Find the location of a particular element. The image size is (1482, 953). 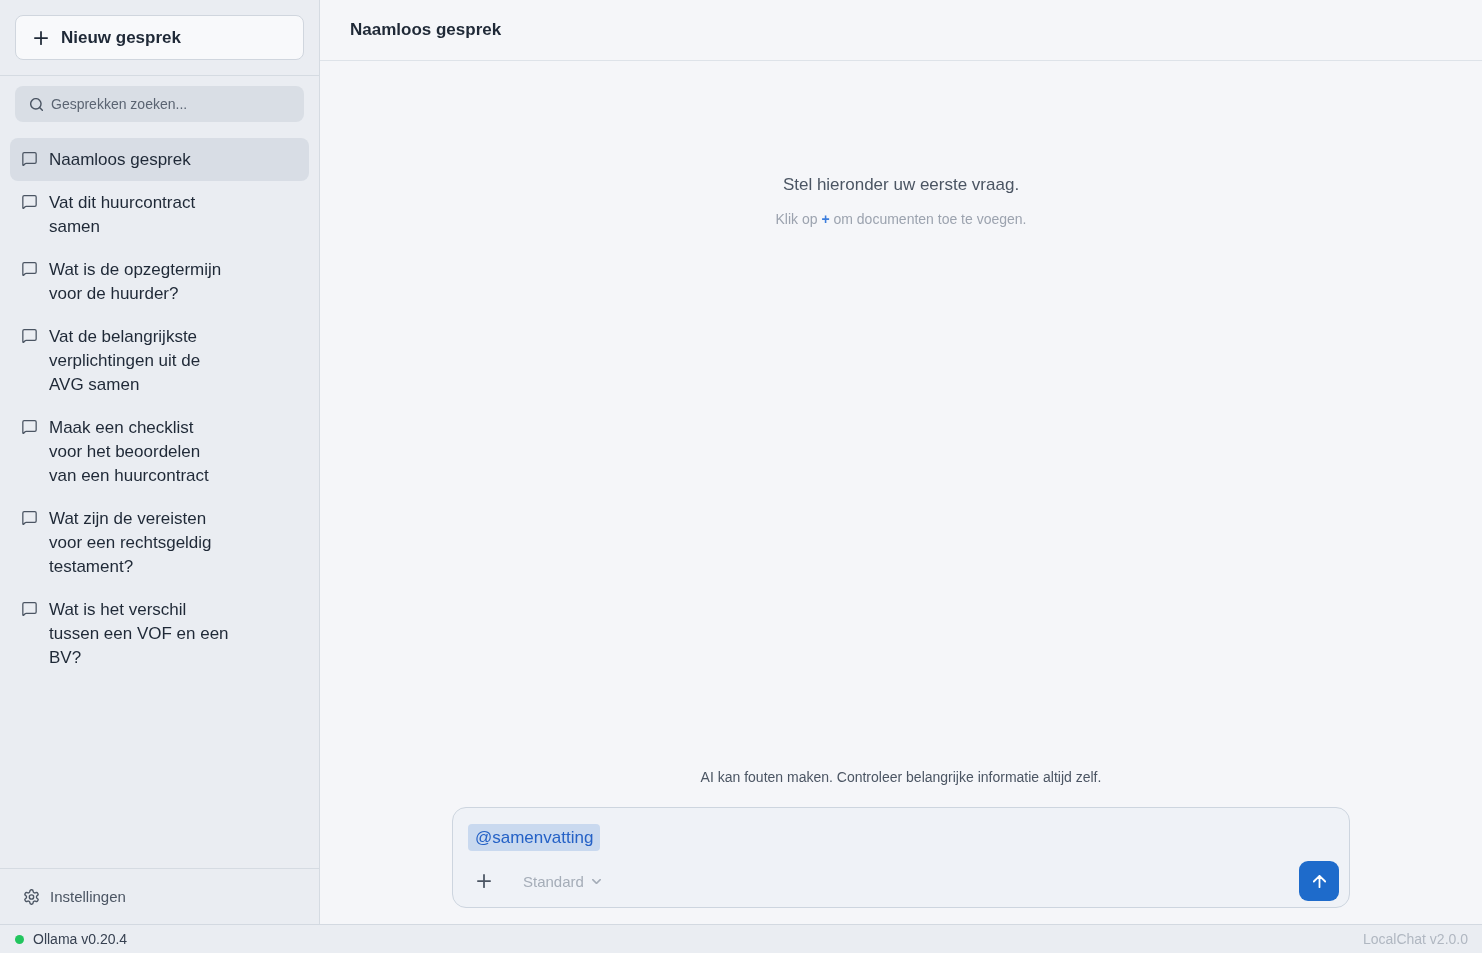

chat-title: Naamloos gesprek is located at coordinates (426, 30).